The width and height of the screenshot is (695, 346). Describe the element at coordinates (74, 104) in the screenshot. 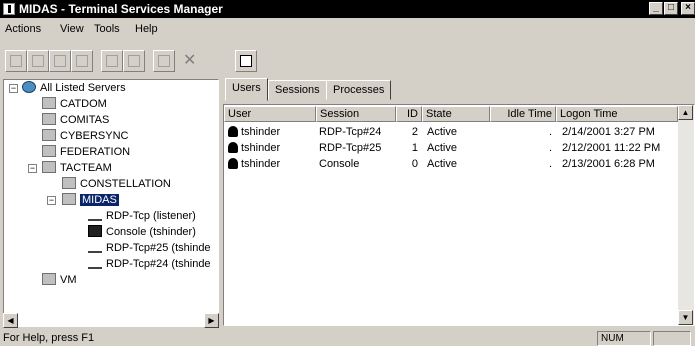

I see `tree-server-catdom: CATDOM` at that location.